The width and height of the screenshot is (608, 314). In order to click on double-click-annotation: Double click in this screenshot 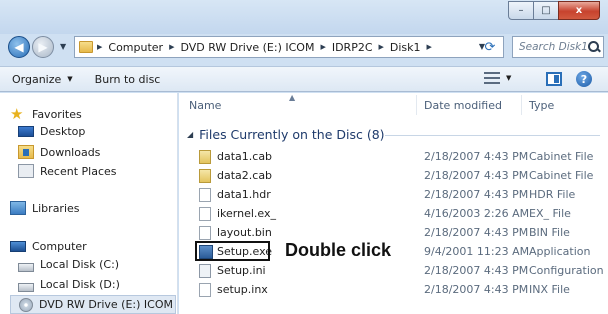, I will do `click(338, 250)`.